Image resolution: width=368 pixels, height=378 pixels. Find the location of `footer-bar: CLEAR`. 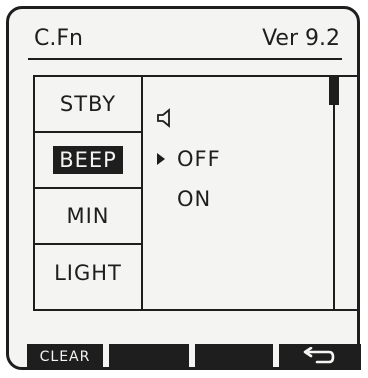

footer-bar: CLEAR is located at coordinates (194, 358).